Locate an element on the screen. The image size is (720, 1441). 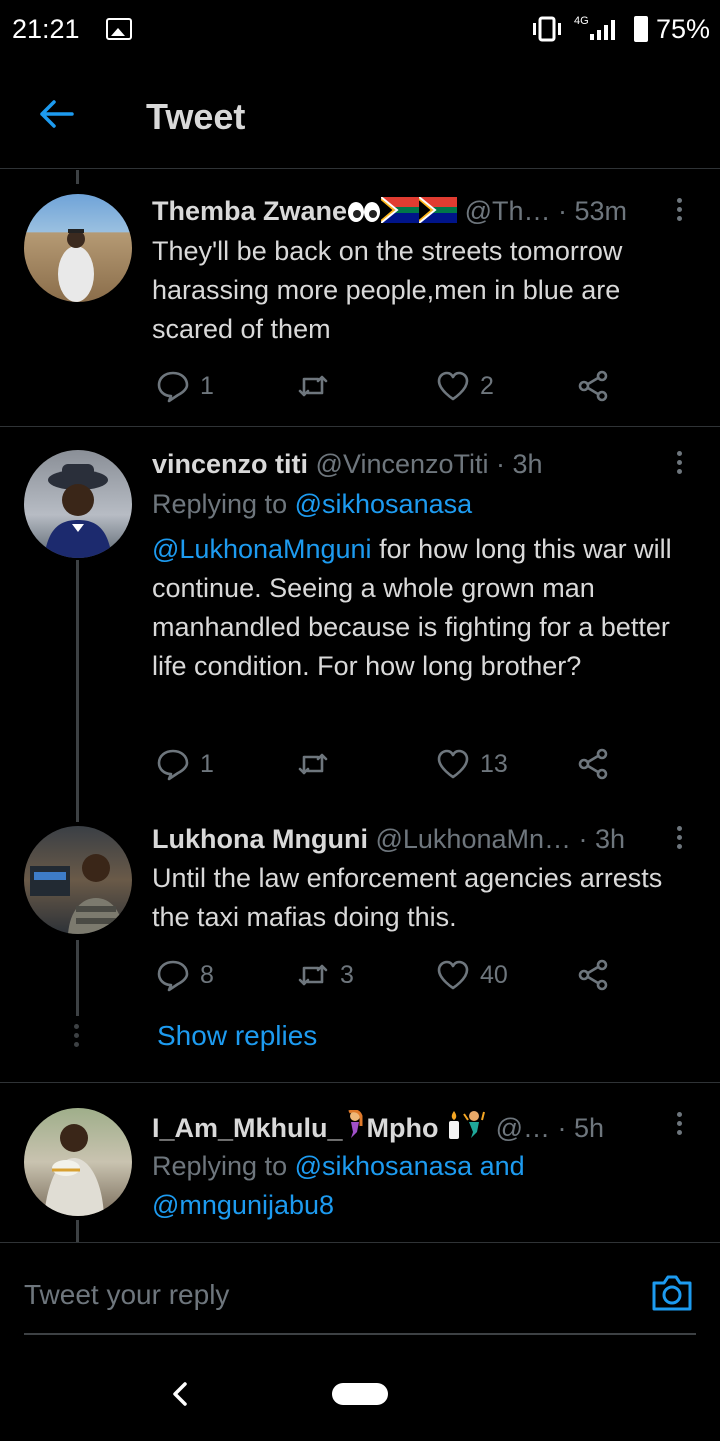
like-count: 13 is located at coordinates (494, 763).